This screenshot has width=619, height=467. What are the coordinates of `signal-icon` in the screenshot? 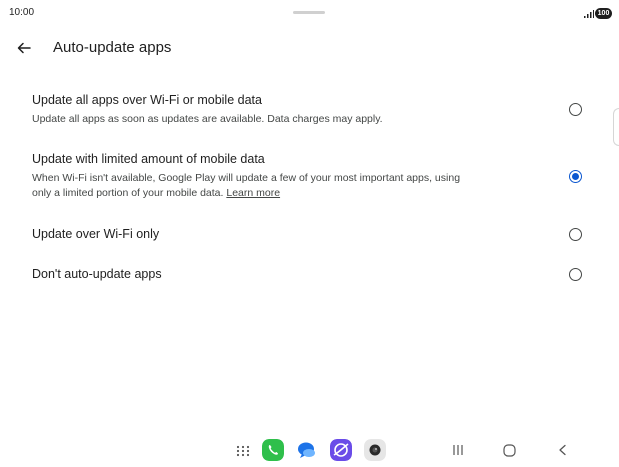 It's located at (589, 14).